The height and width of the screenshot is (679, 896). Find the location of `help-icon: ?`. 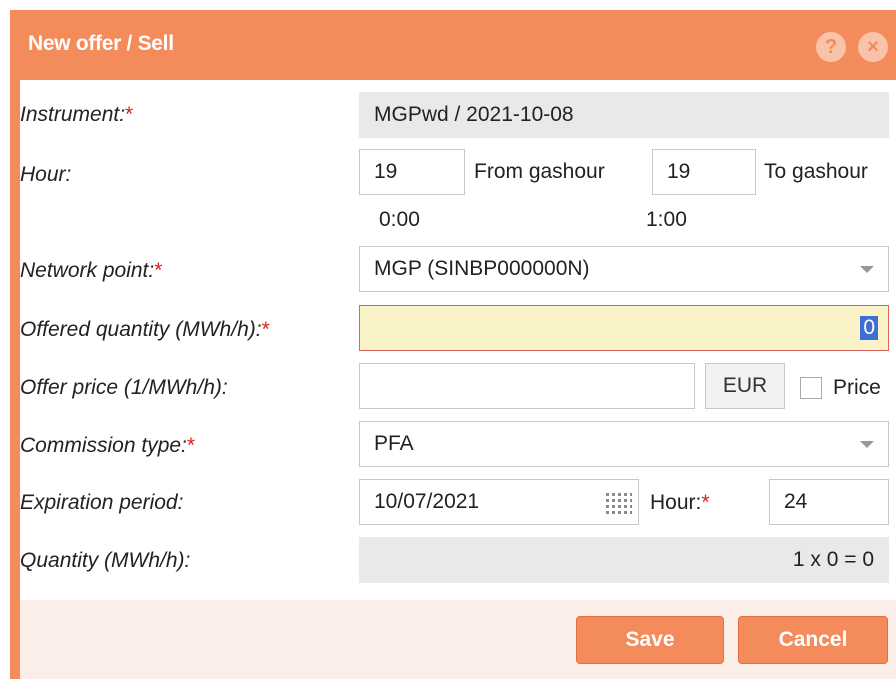

help-icon: ? is located at coordinates (831, 47).